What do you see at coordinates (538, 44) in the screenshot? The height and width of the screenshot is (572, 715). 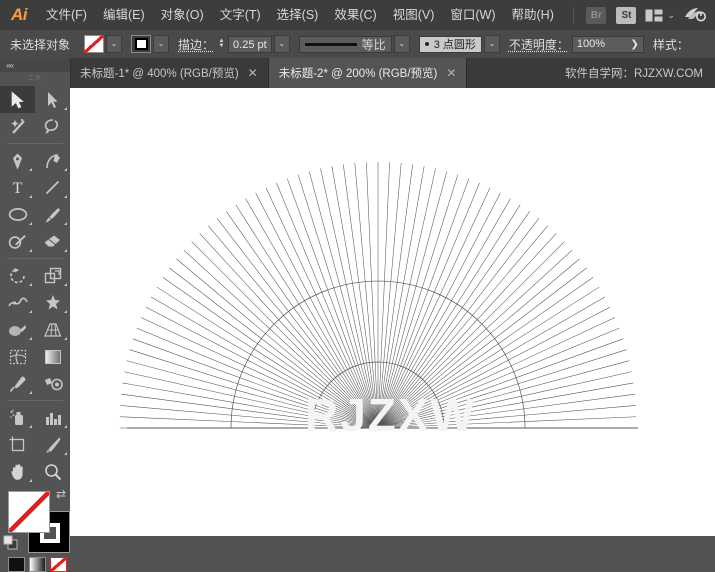 I see `opacity-label: 不透明度：` at bounding box center [538, 44].